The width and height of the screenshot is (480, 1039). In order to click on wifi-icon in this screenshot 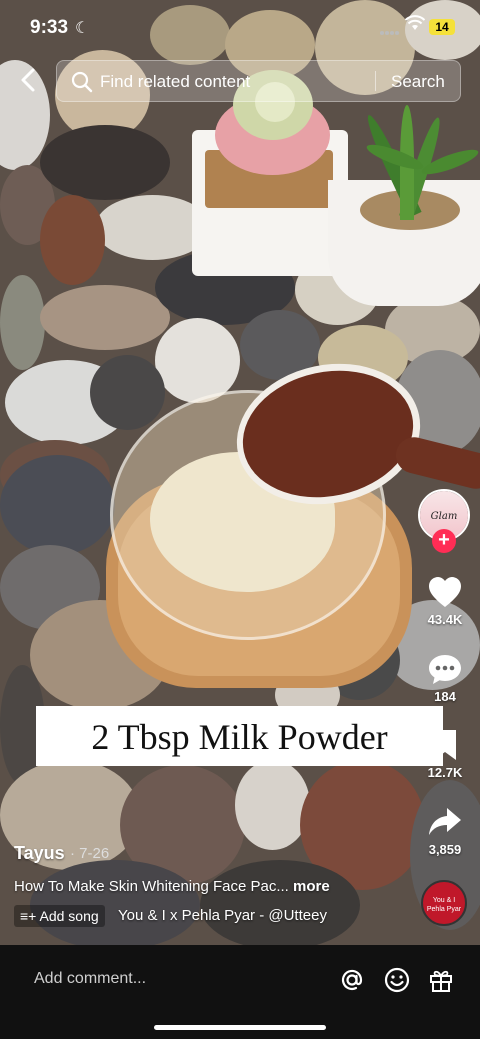, I will do `click(415, 22)`.